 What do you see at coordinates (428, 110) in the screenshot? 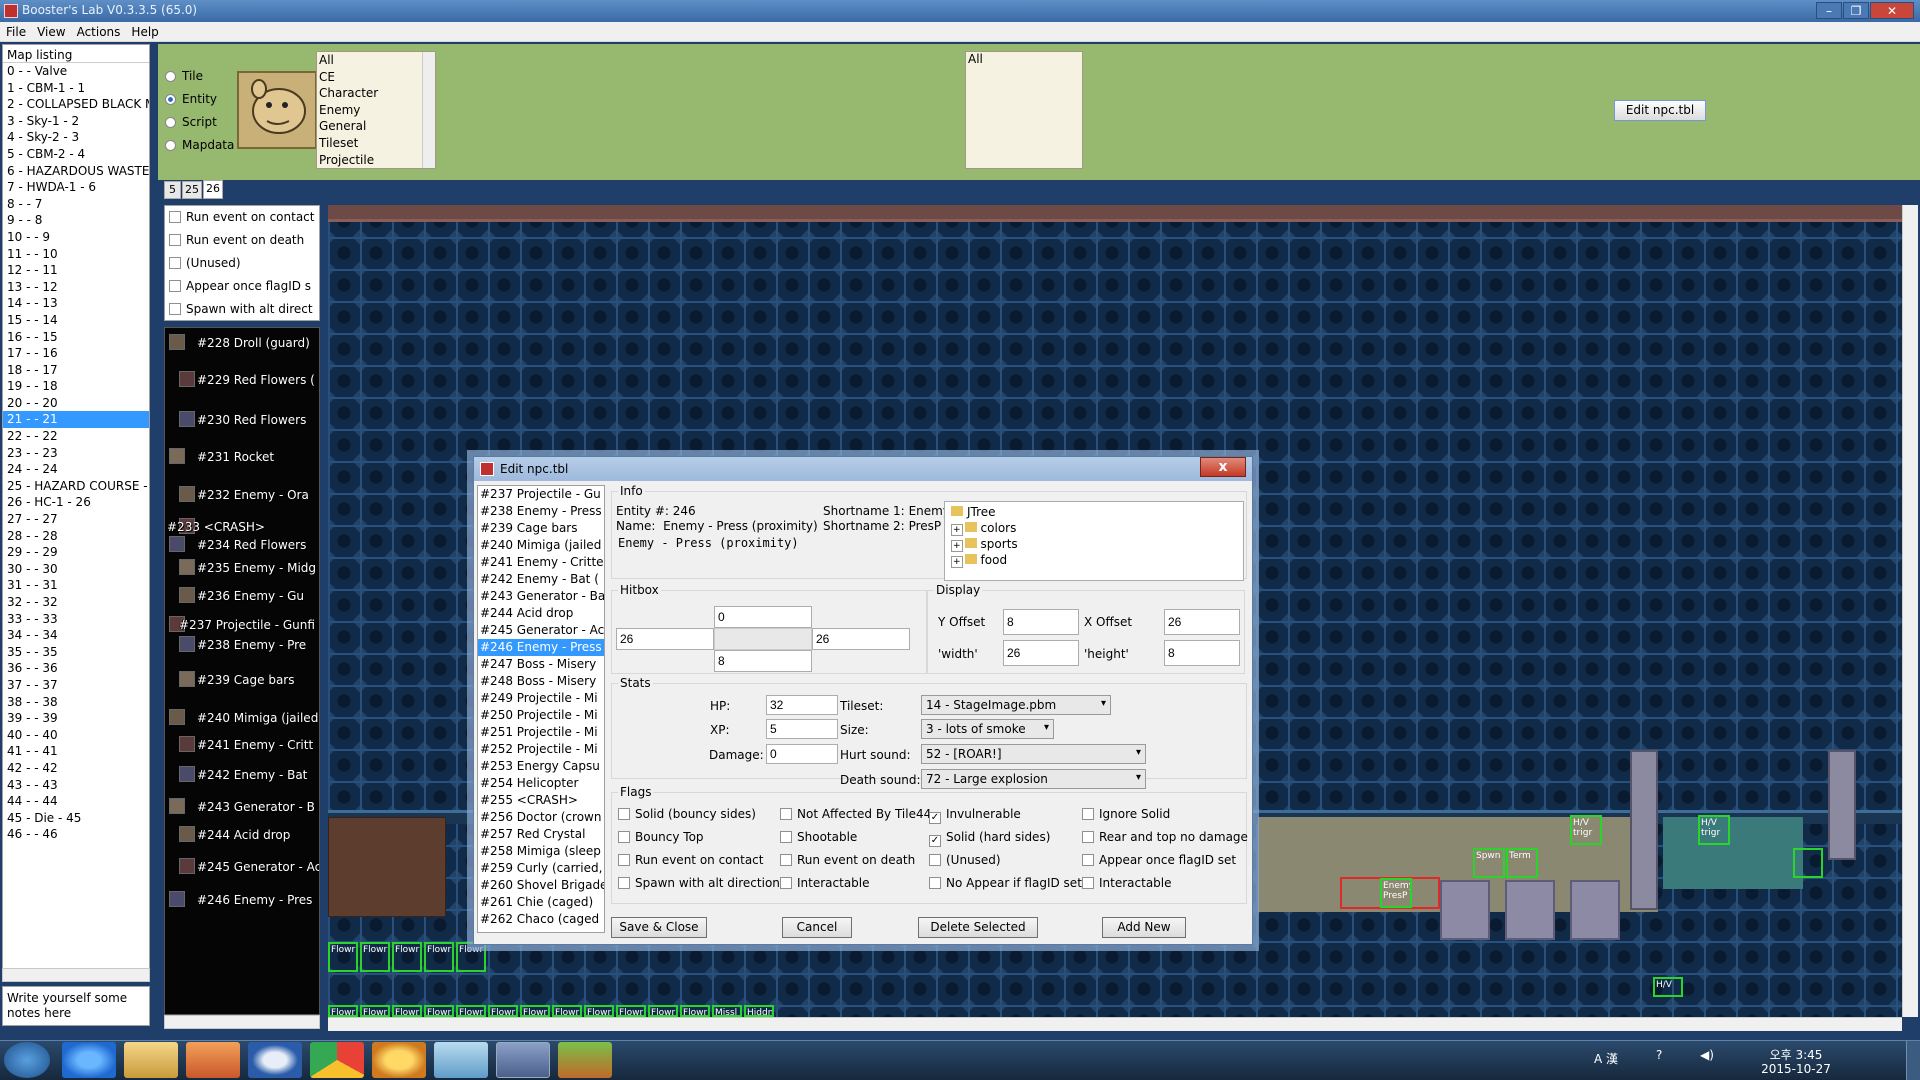
I see `category-scrollbar` at bounding box center [428, 110].